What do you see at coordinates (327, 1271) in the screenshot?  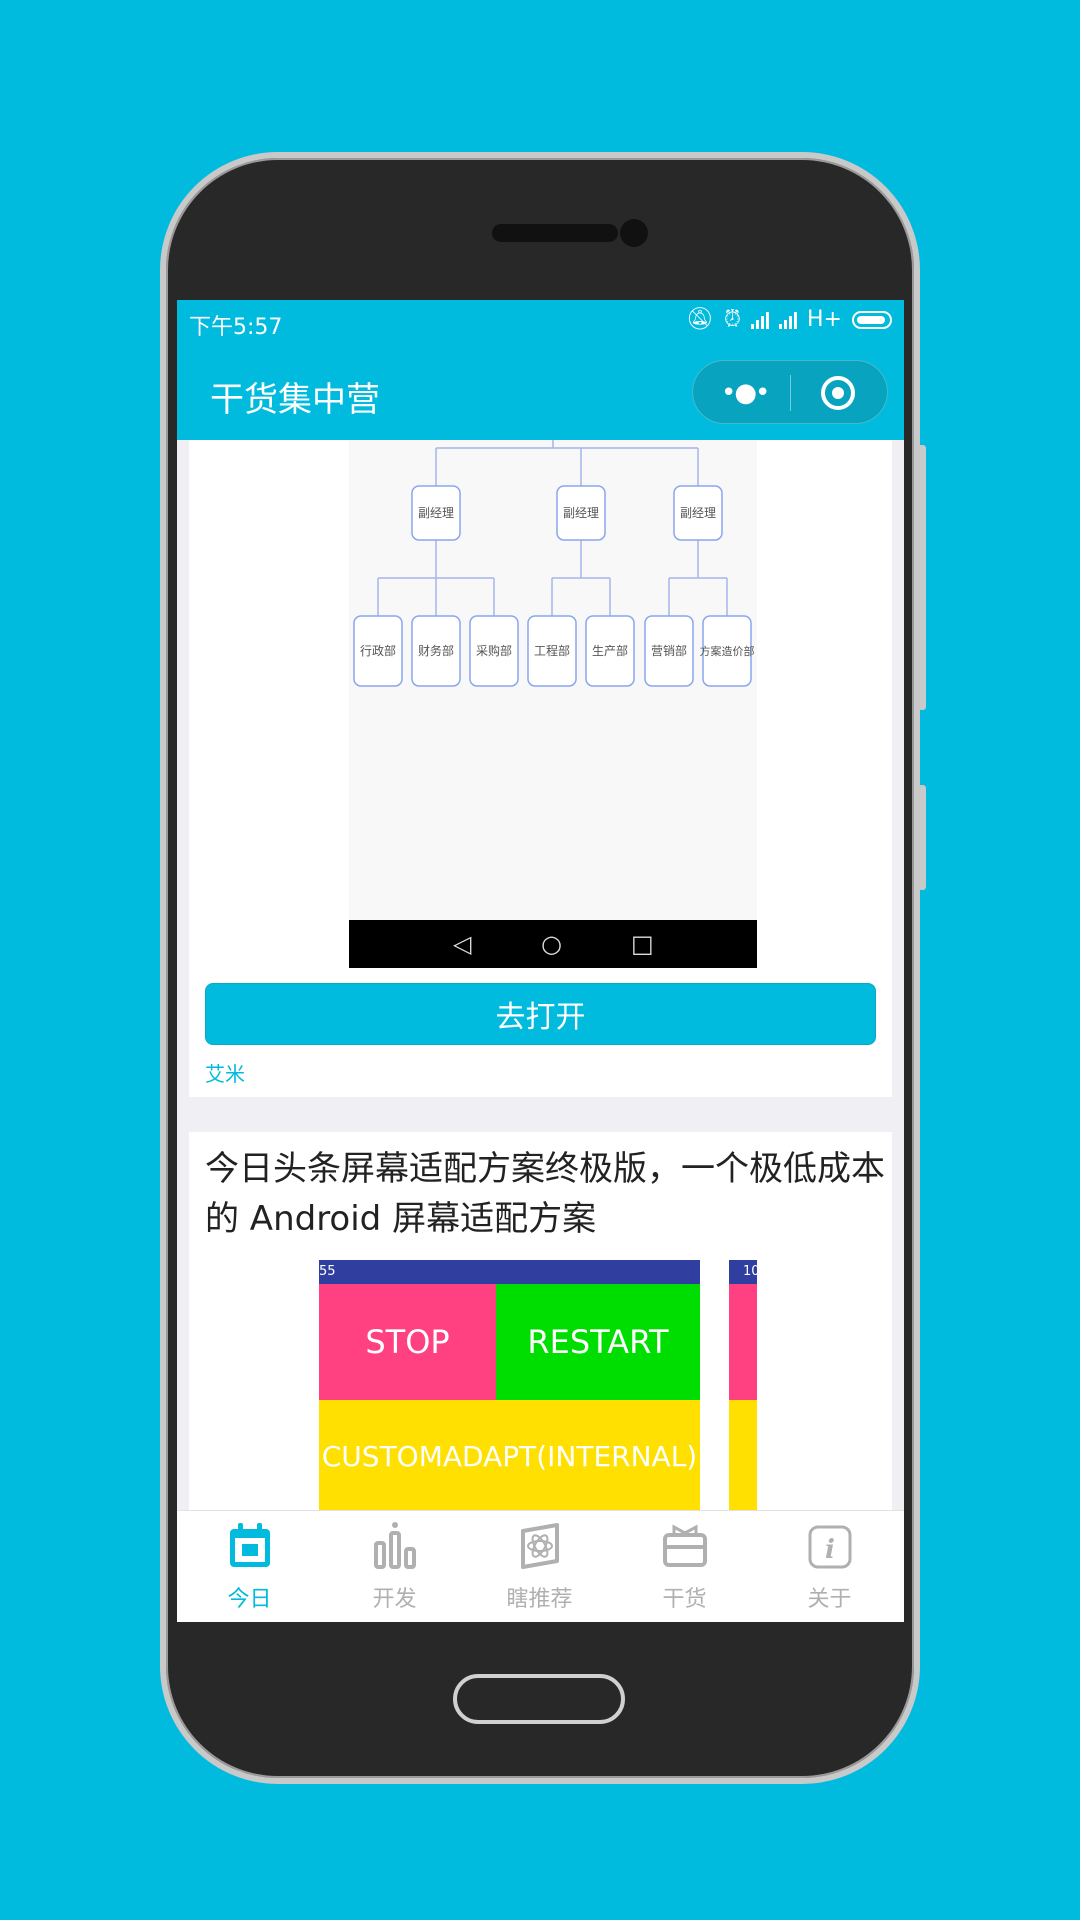 I see `preview-status-time: 55` at bounding box center [327, 1271].